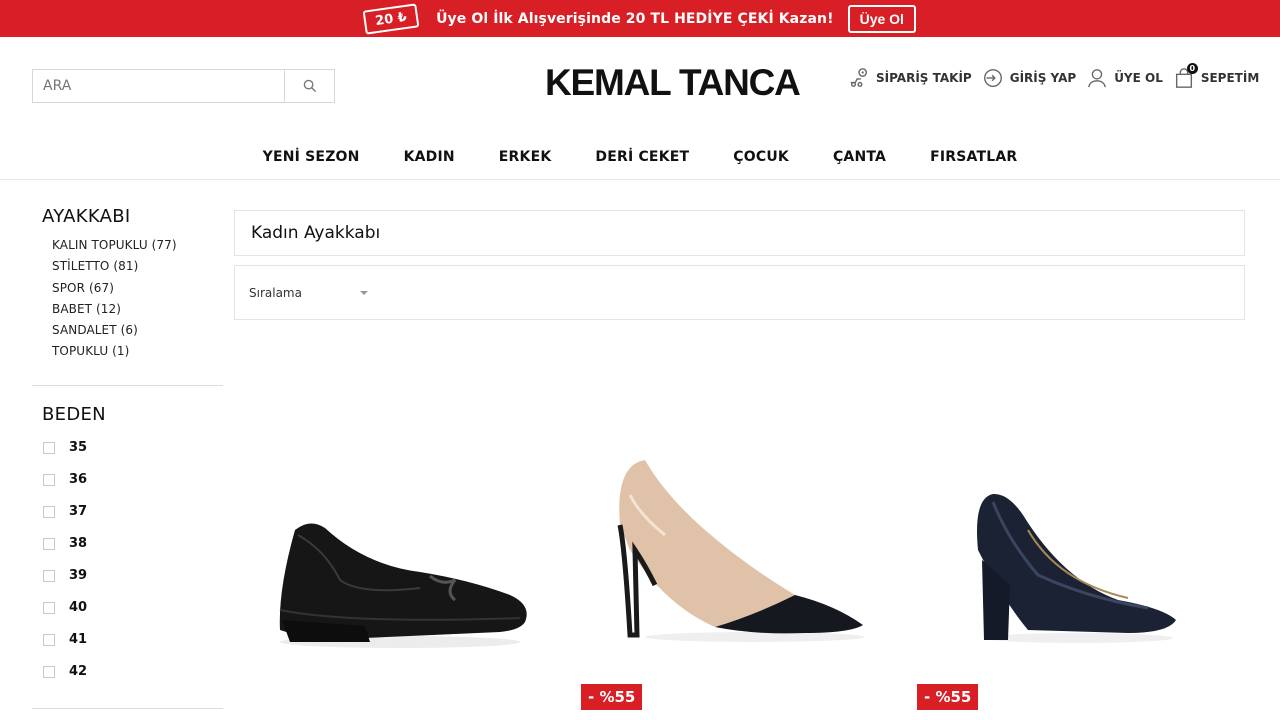 The image size is (1280, 720). I want to click on size-label: 35, so click(78, 448).